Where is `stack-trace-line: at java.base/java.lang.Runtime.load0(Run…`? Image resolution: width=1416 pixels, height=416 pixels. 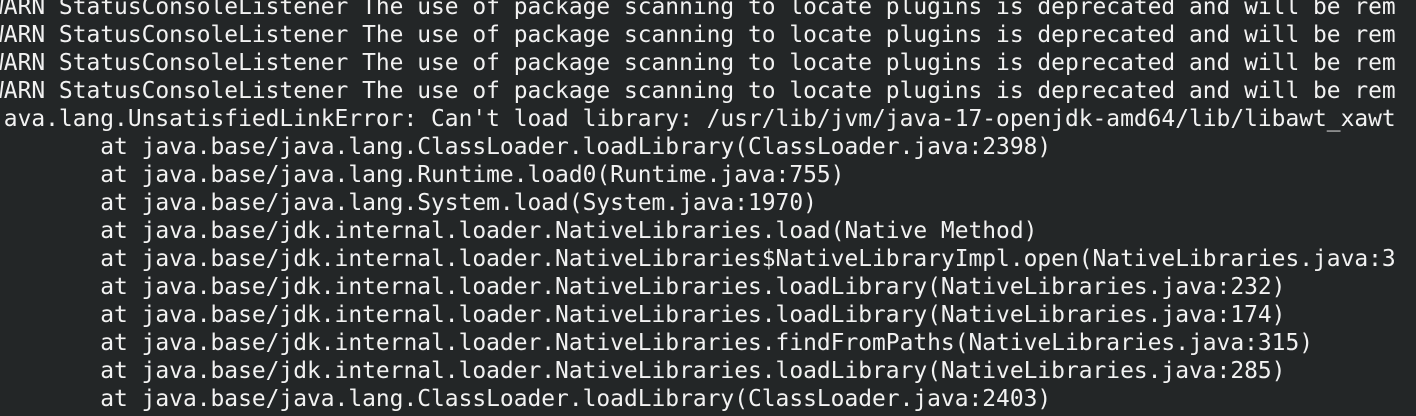
stack-trace-line: at java.base/java.lang.Runtime.load0(Run… is located at coordinates (422, 175).